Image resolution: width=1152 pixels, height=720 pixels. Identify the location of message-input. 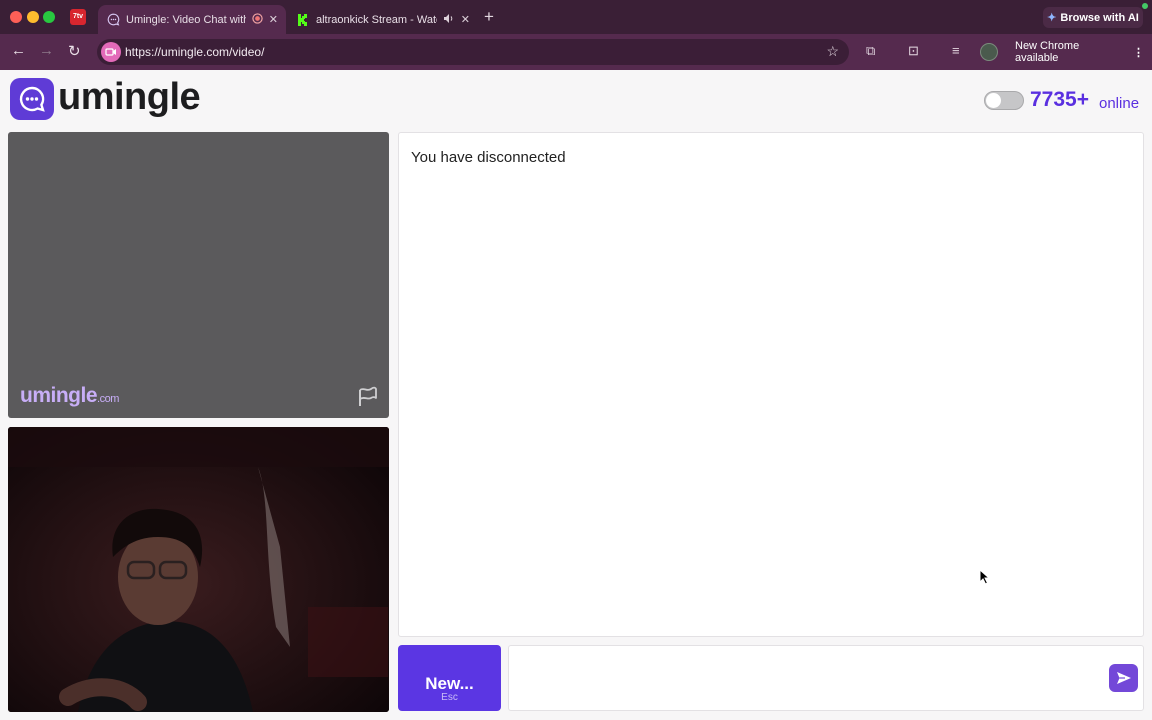
(826, 678).